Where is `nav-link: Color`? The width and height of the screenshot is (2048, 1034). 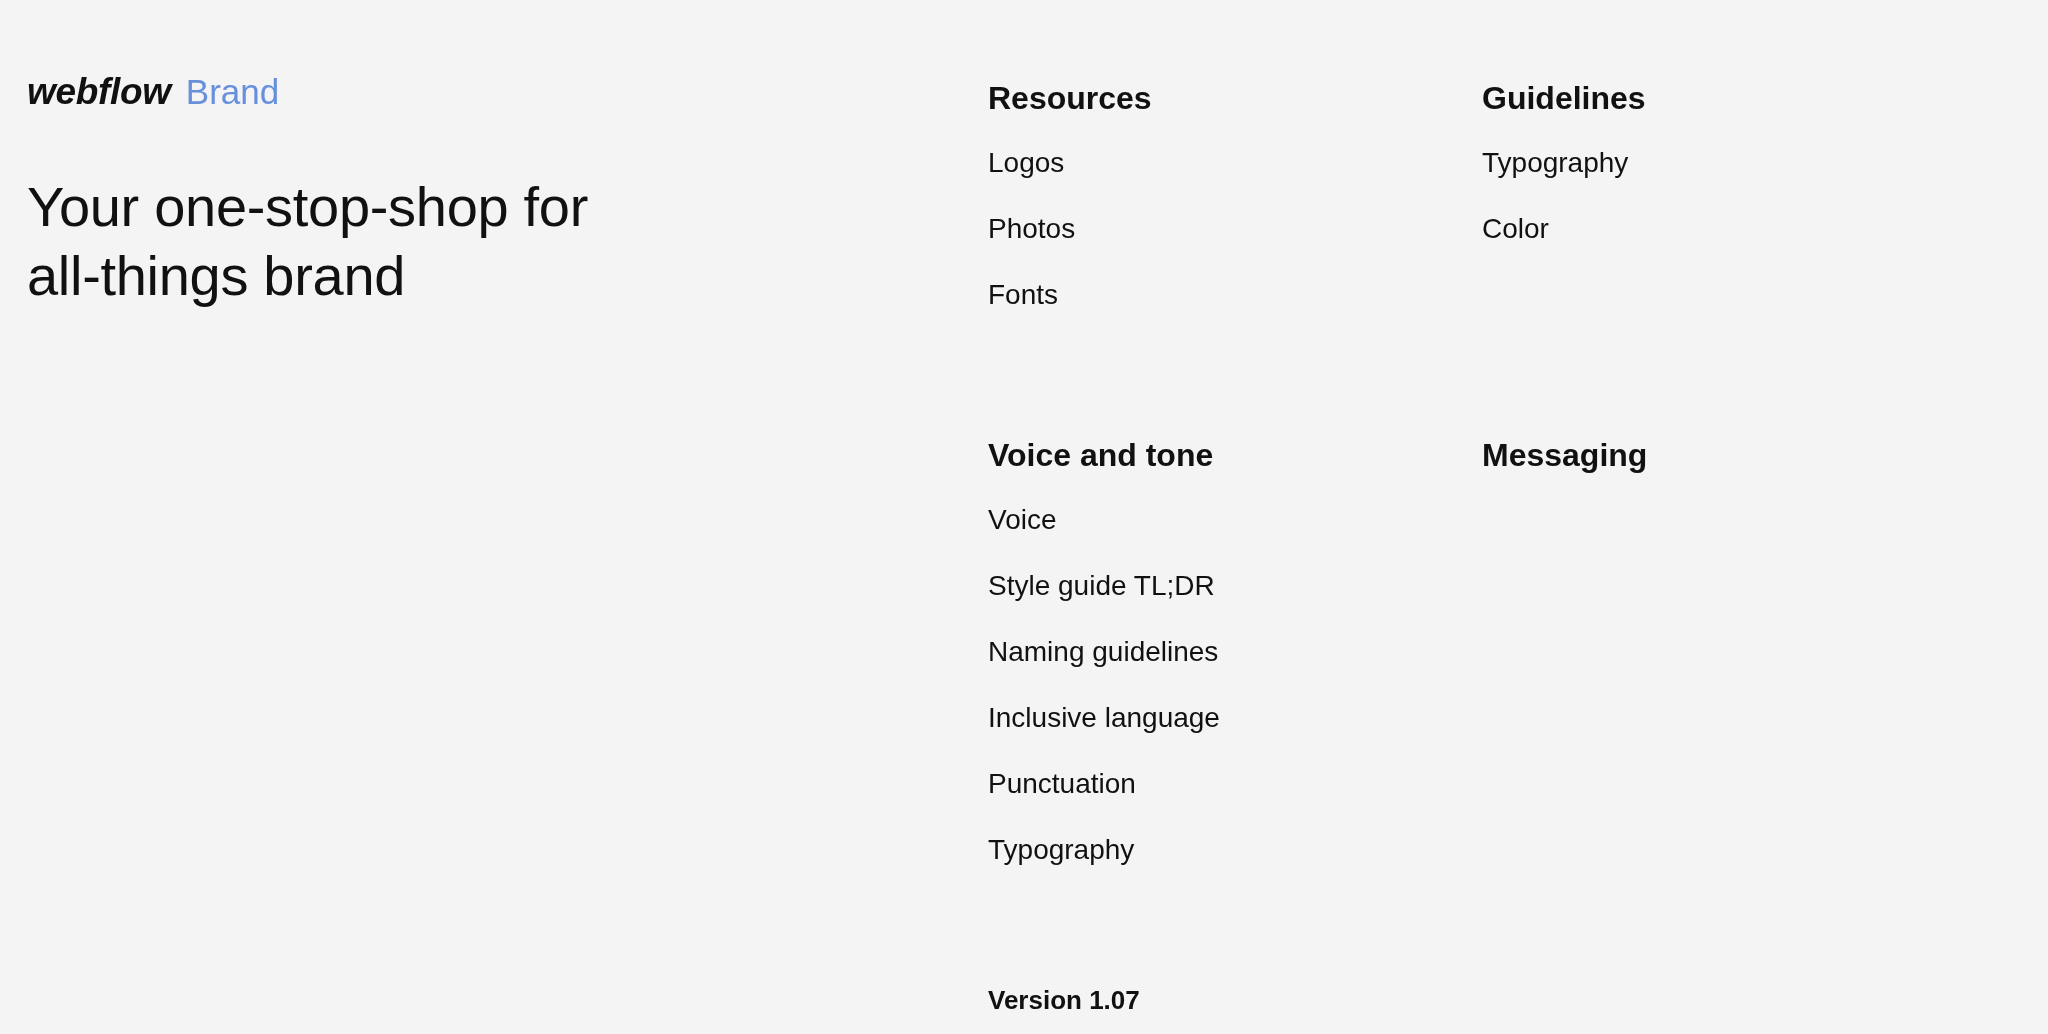 nav-link: Color is located at coordinates (1515, 229).